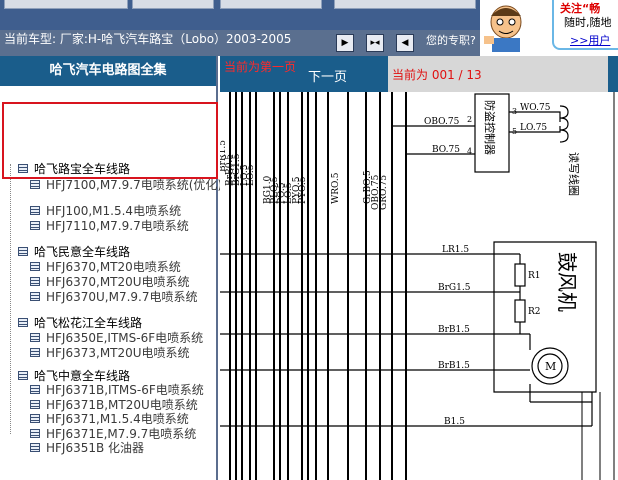 Image resolution: width=618 pixels, height=480 pixels. I want to click on resistor-label: R1, so click(534, 276).